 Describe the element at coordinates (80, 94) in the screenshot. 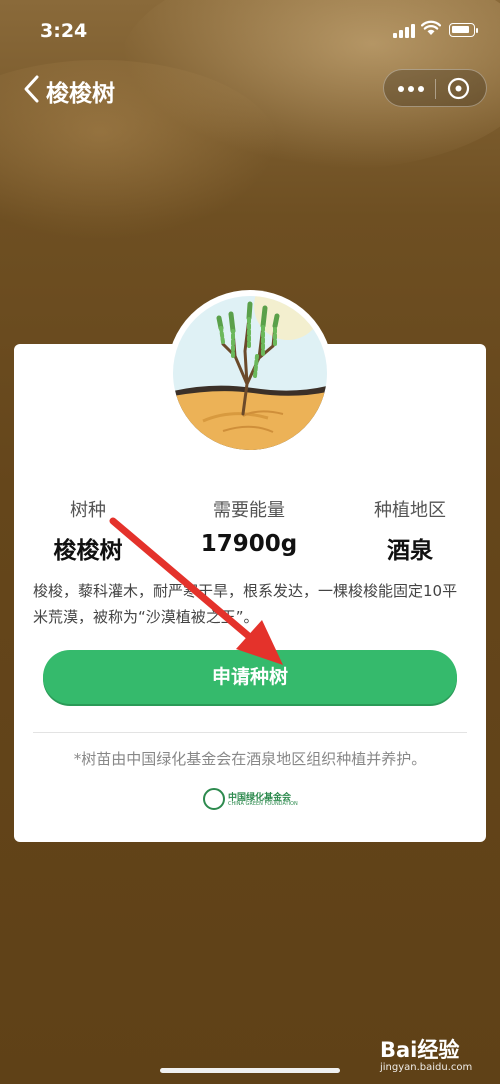

I see `page-title: 梭梭树` at that location.